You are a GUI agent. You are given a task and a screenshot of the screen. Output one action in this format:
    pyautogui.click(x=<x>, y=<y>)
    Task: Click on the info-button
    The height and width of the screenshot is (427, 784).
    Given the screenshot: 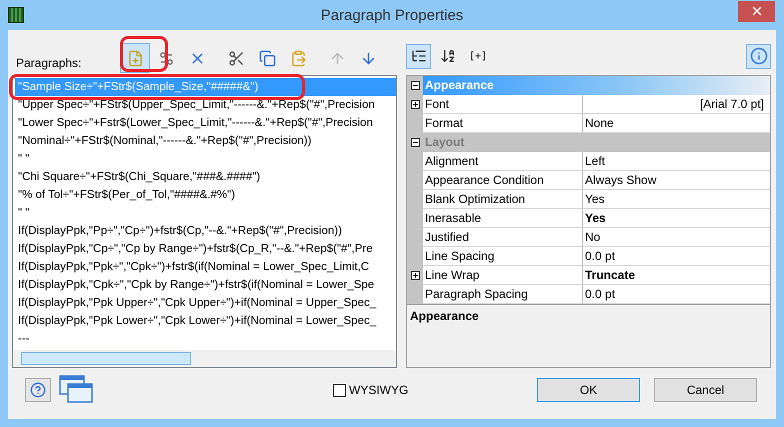 What is the action you would take?
    pyautogui.click(x=758, y=56)
    